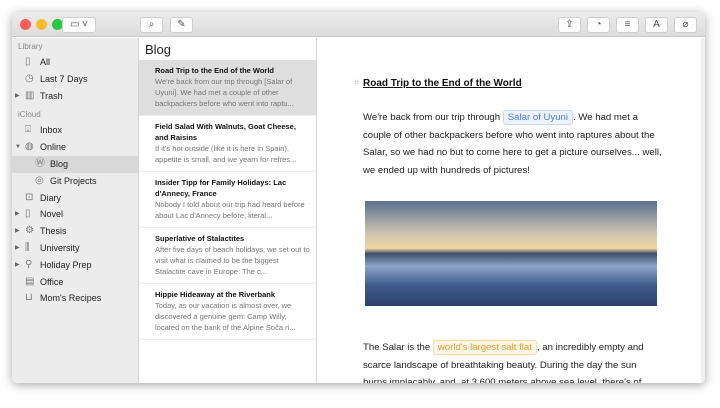 This screenshot has height=408, width=720. I want to click on link-tag: Salar of Uyuni, so click(538, 117).